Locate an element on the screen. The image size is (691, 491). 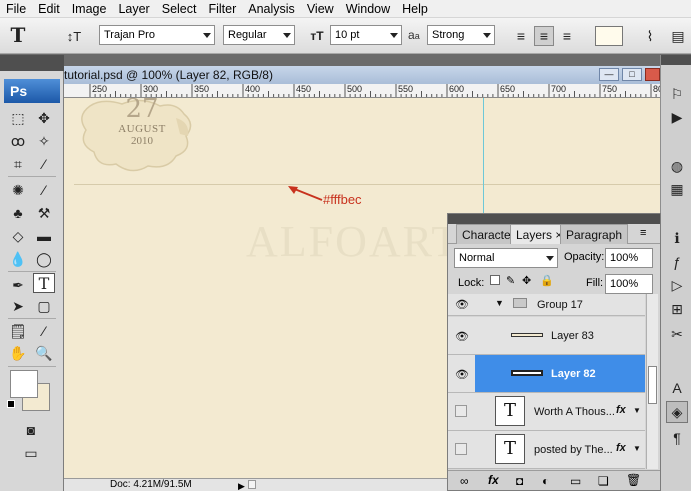
magic-wand-icon: ✧ is located at coordinates (44, 141).